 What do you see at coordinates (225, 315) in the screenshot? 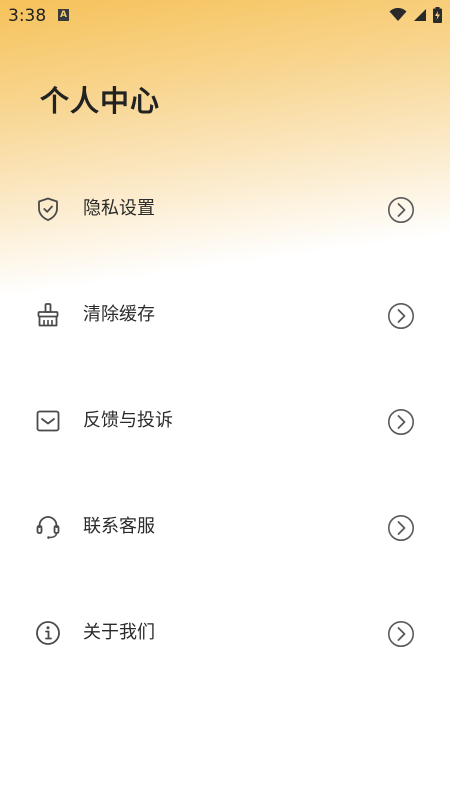
I see `menu-item-clear-cache: 清除缓存` at bounding box center [225, 315].